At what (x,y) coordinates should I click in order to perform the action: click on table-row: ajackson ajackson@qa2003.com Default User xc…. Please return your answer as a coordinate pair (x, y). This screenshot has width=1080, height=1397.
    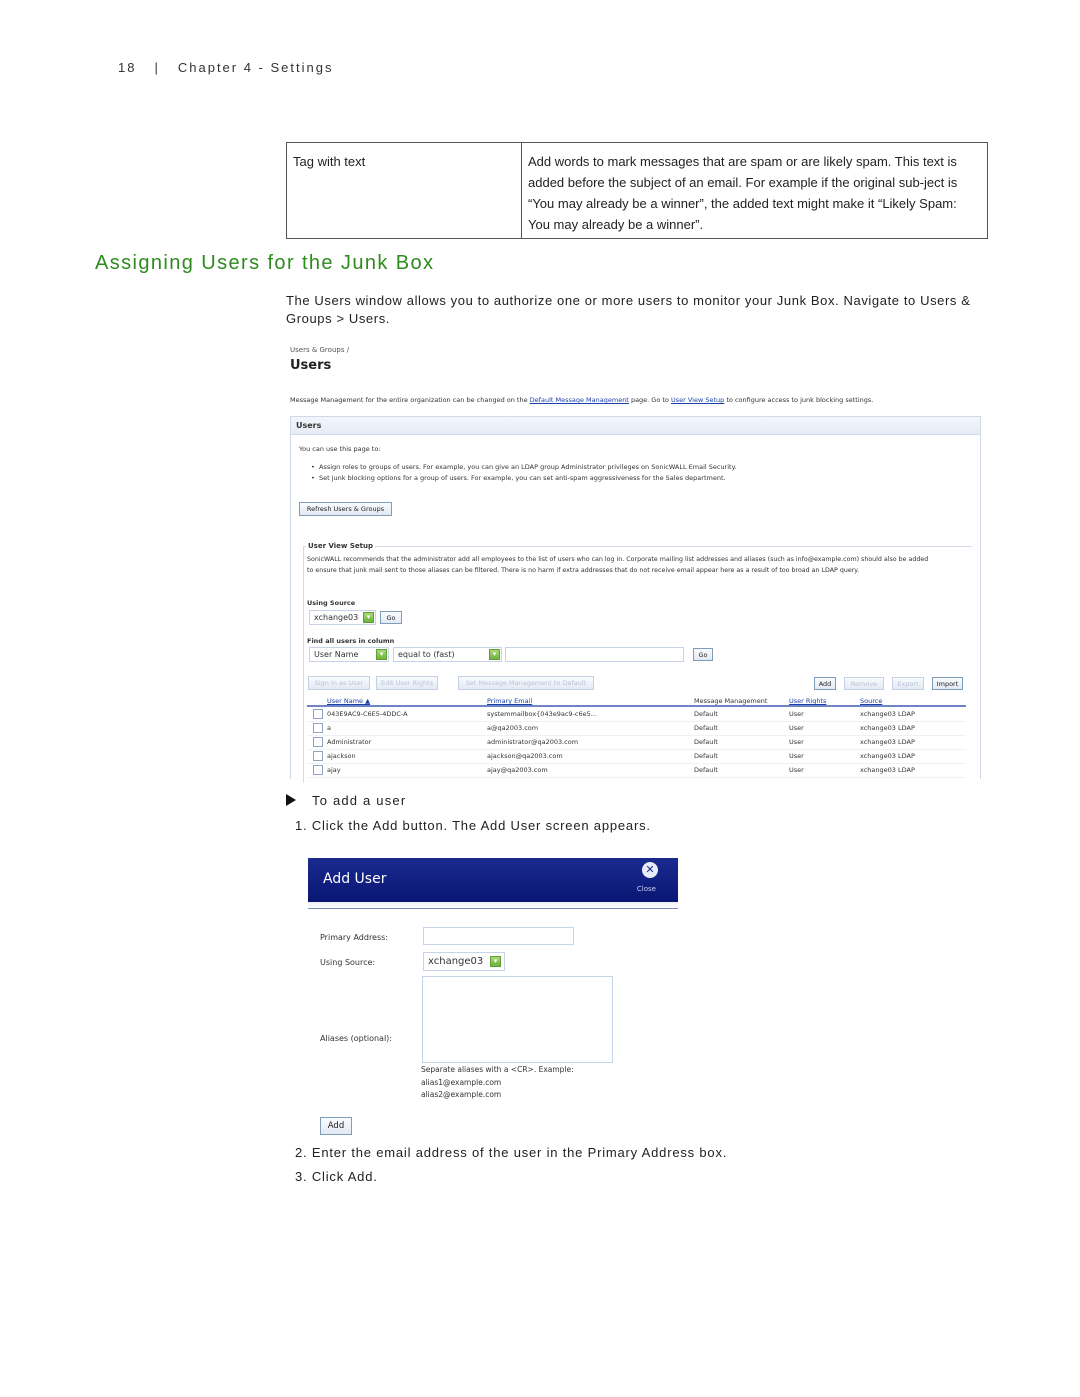
    Looking at the image, I should click on (636, 756).